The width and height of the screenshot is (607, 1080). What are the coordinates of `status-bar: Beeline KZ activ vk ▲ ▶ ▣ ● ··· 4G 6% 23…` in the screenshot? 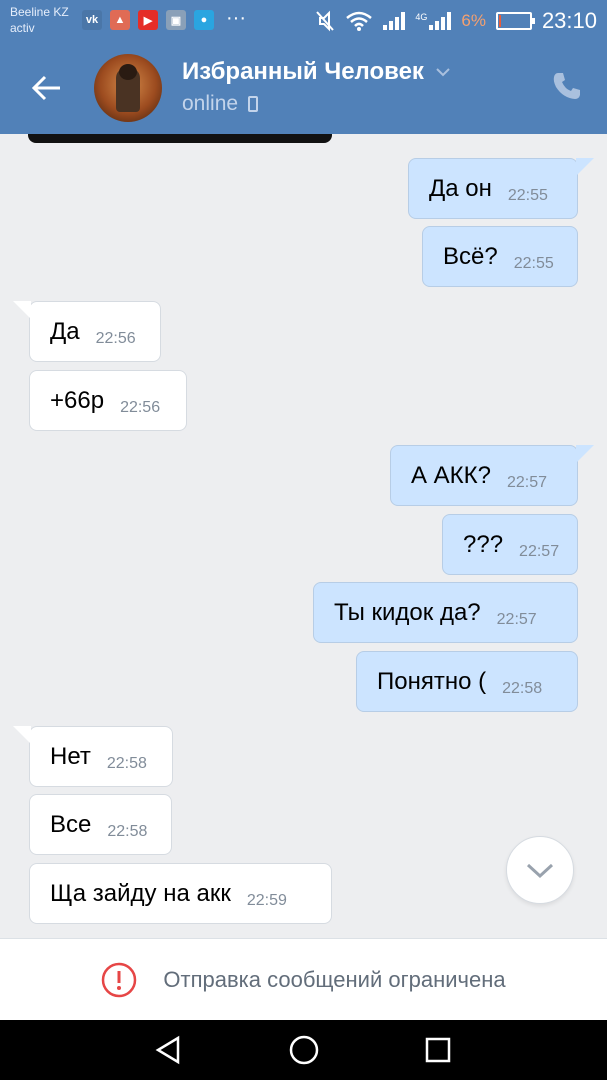 It's located at (303, 21).